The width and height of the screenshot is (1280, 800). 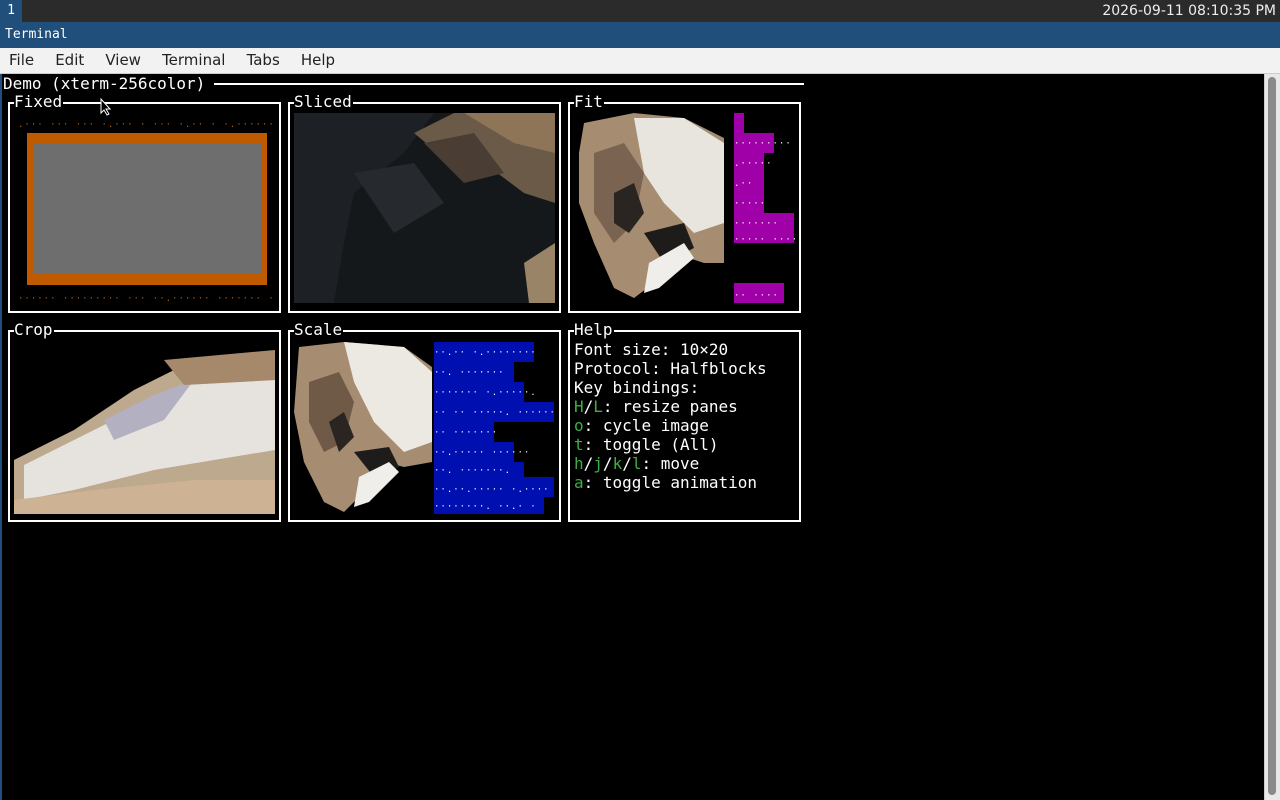 What do you see at coordinates (640, 61) in the screenshot?
I see `menubar: File Edit View Terminal Tabs Help` at bounding box center [640, 61].